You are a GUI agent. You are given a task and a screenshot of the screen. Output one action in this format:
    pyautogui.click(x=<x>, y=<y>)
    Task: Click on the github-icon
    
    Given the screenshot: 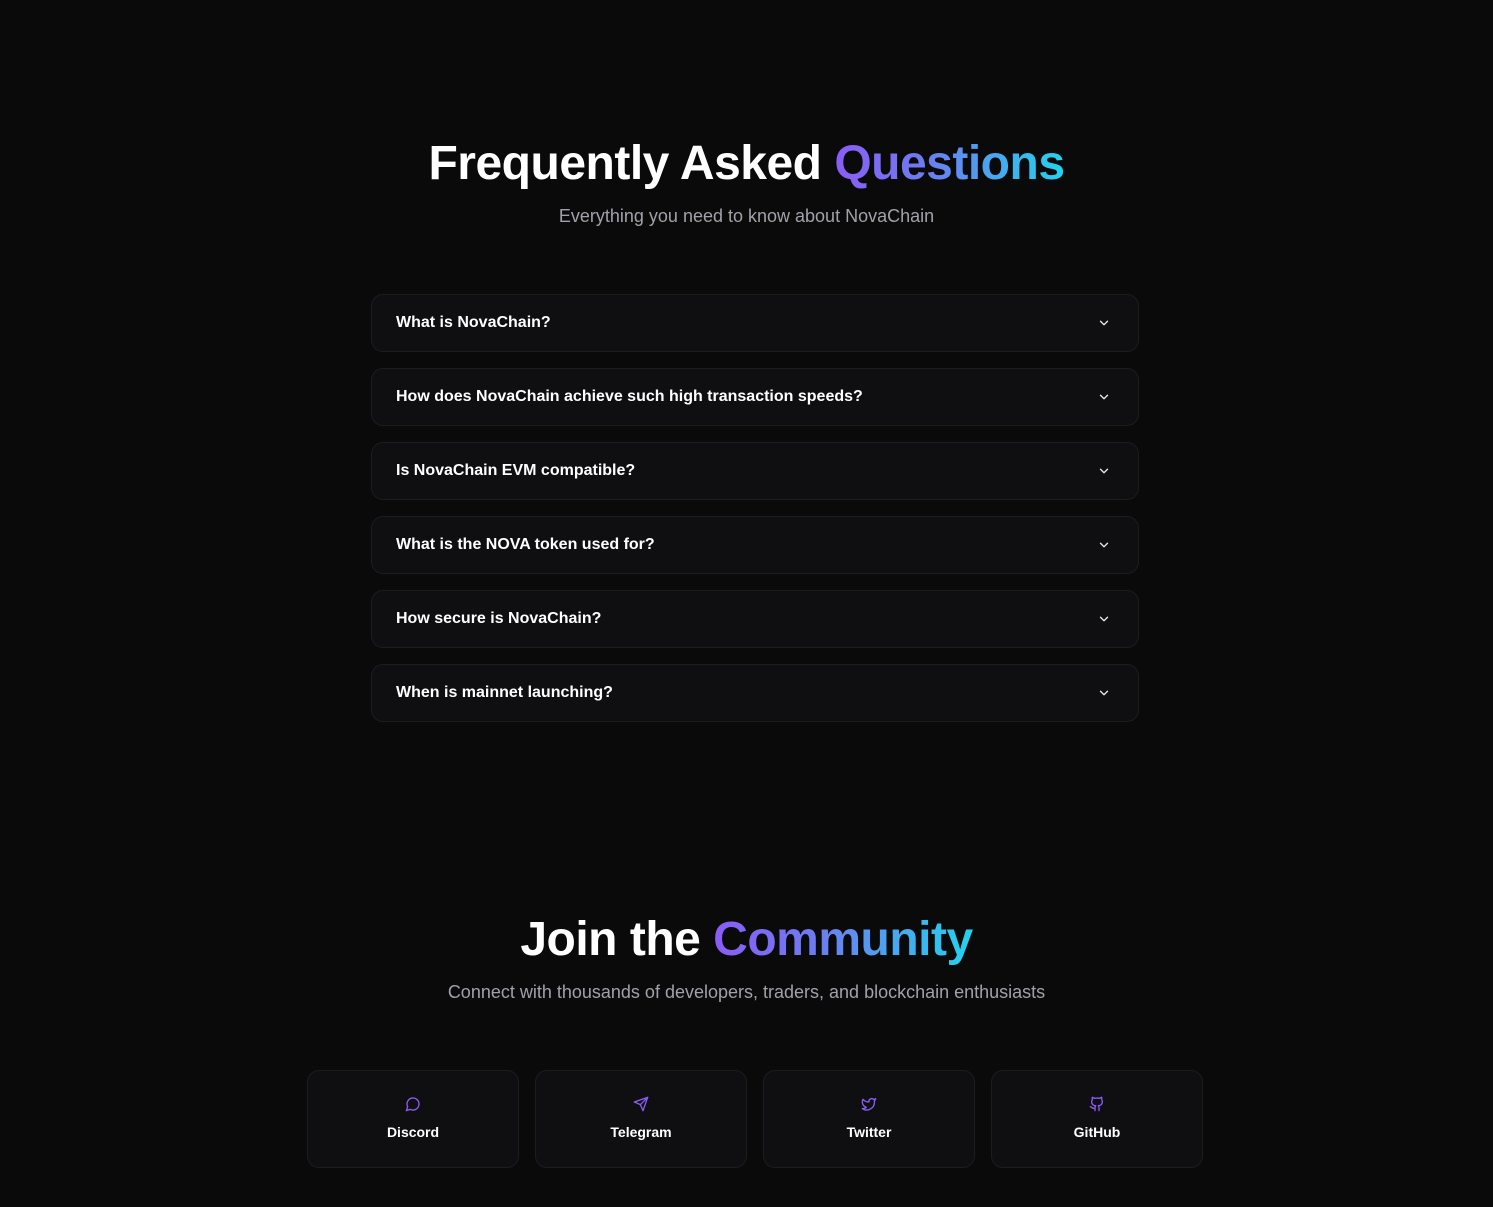 What is the action you would take?
    pyautogui.click(x=1097, y=1104)
    